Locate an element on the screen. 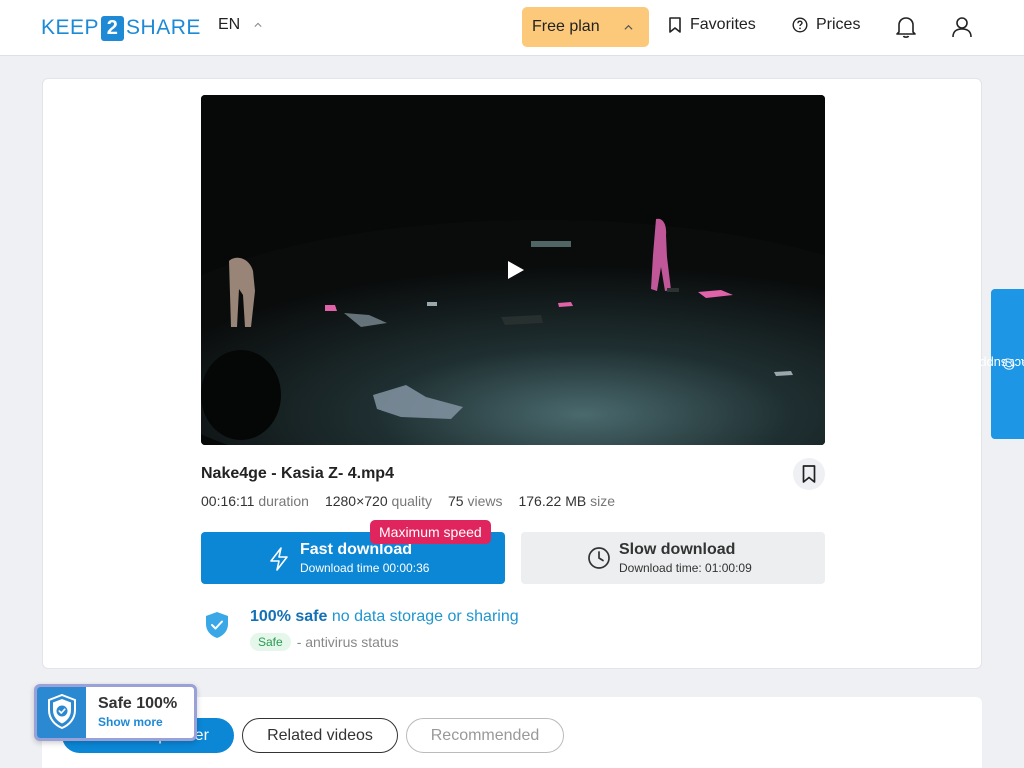 Image resolution: width=1024 pixels, height=768 pixels. meta-duration: 00:16:11 duration is located at coordinates (255, 501).